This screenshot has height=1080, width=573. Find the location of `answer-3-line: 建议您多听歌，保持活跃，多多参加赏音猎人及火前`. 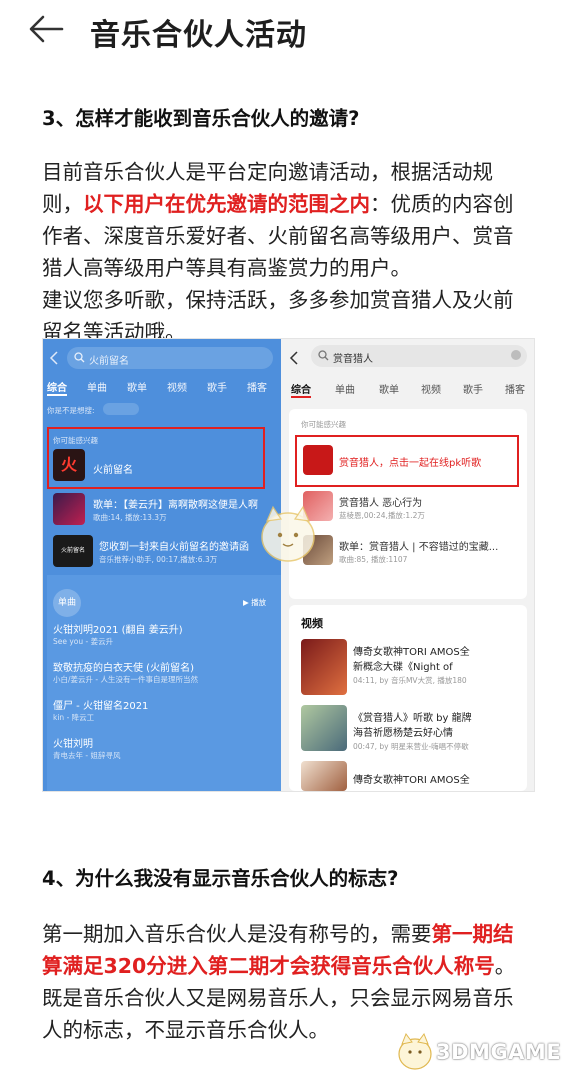

answer-3-line: 建议您多听歌，保持活跃，多多参加赏音猎人及火前 is located at coordinates (278, 300).